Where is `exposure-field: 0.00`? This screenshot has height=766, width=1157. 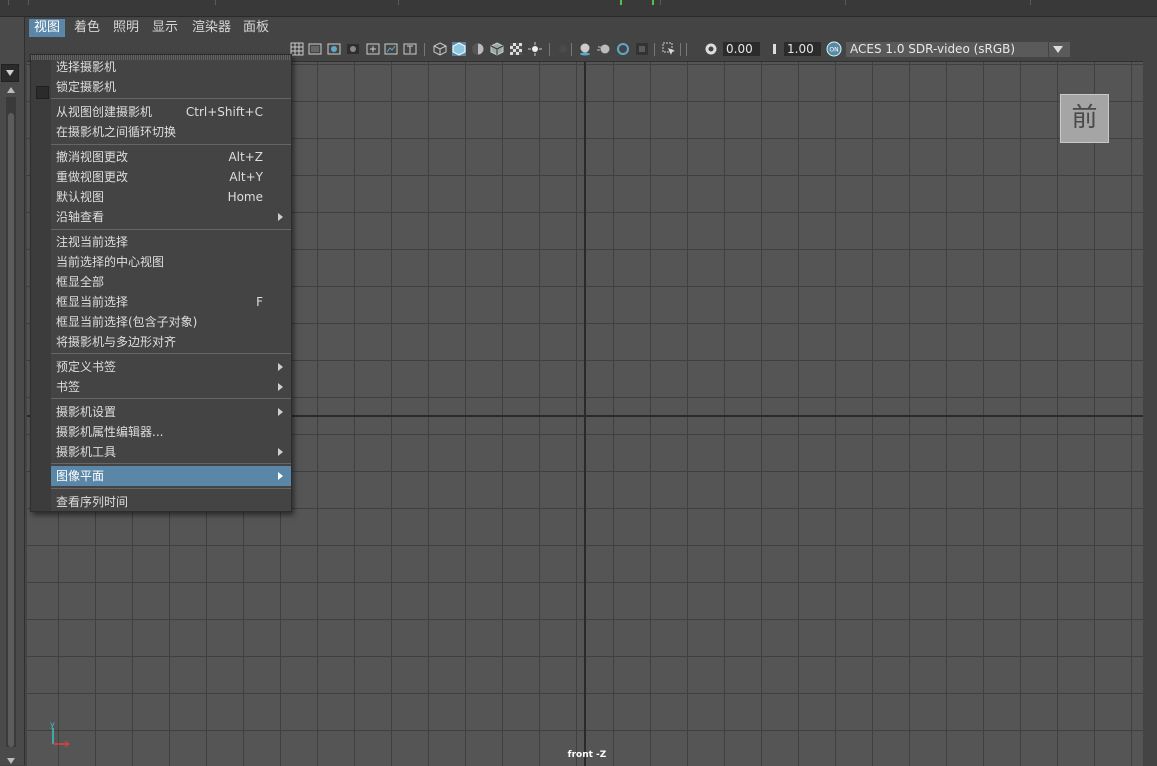 exposure-field: 0.00 is located at coordinates (741, 49).